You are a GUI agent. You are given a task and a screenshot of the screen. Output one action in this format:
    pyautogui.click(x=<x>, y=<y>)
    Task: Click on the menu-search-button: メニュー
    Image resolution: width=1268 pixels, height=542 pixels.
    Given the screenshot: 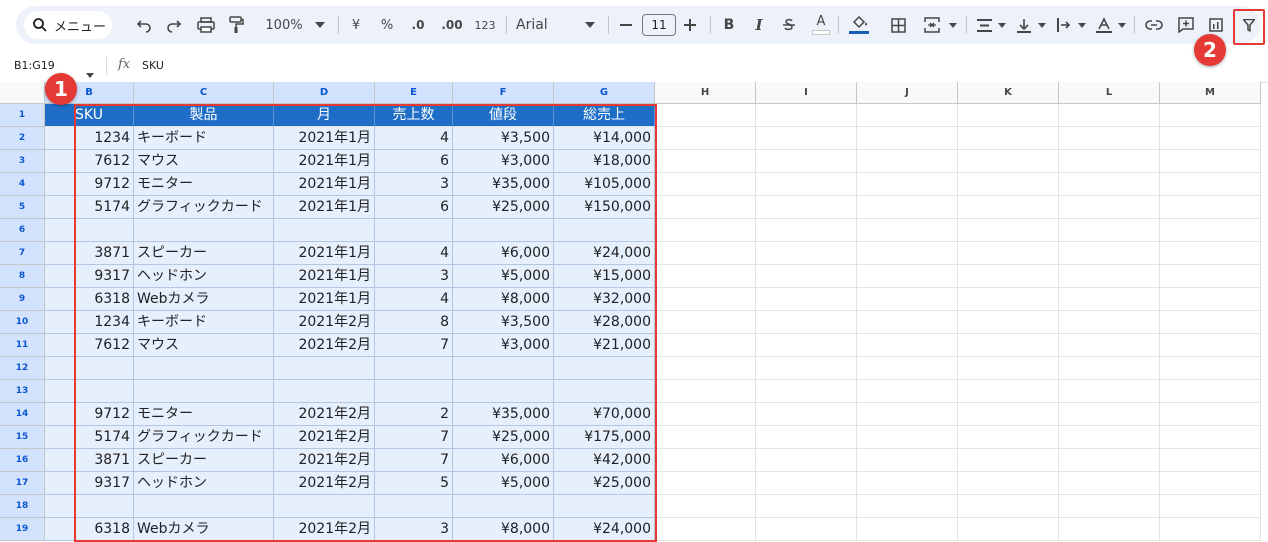 What is the action you would take?
    pyautogui.click(x=68, y=25)
    